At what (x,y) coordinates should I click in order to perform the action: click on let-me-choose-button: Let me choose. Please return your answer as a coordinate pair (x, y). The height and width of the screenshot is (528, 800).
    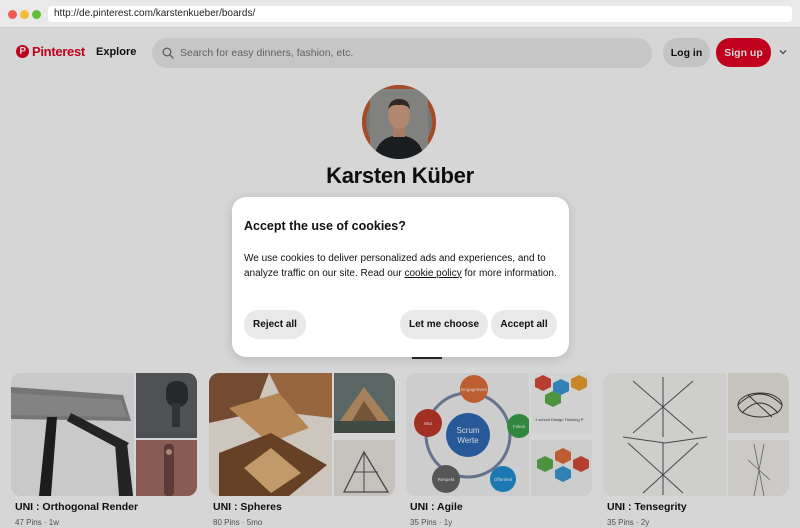
    Looking at the image, I should click on (444, 324).